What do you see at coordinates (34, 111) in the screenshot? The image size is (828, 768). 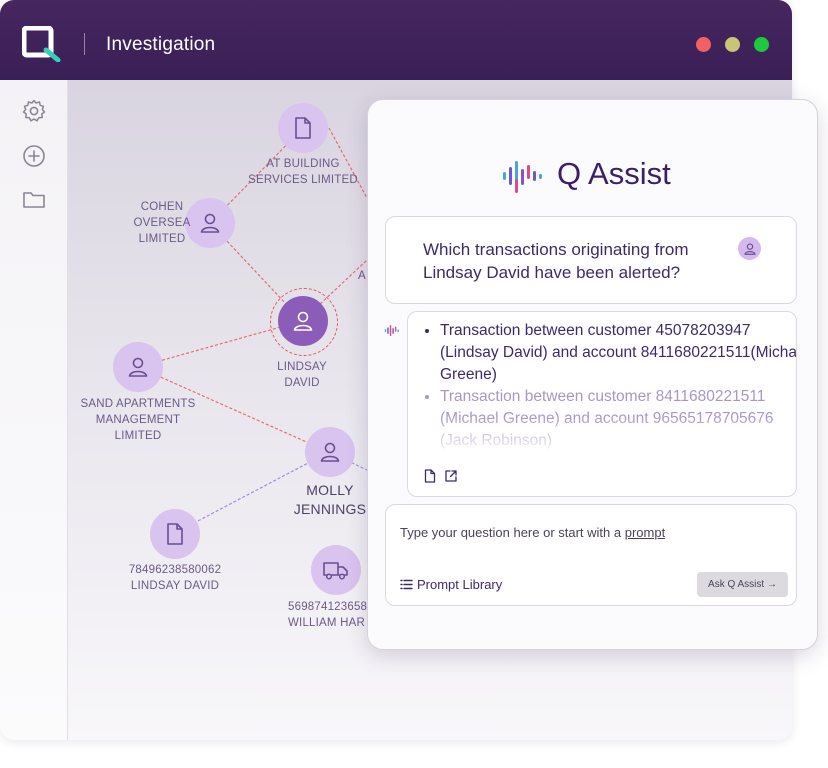 I see `gear-icon` at bounding box center [34, 111].